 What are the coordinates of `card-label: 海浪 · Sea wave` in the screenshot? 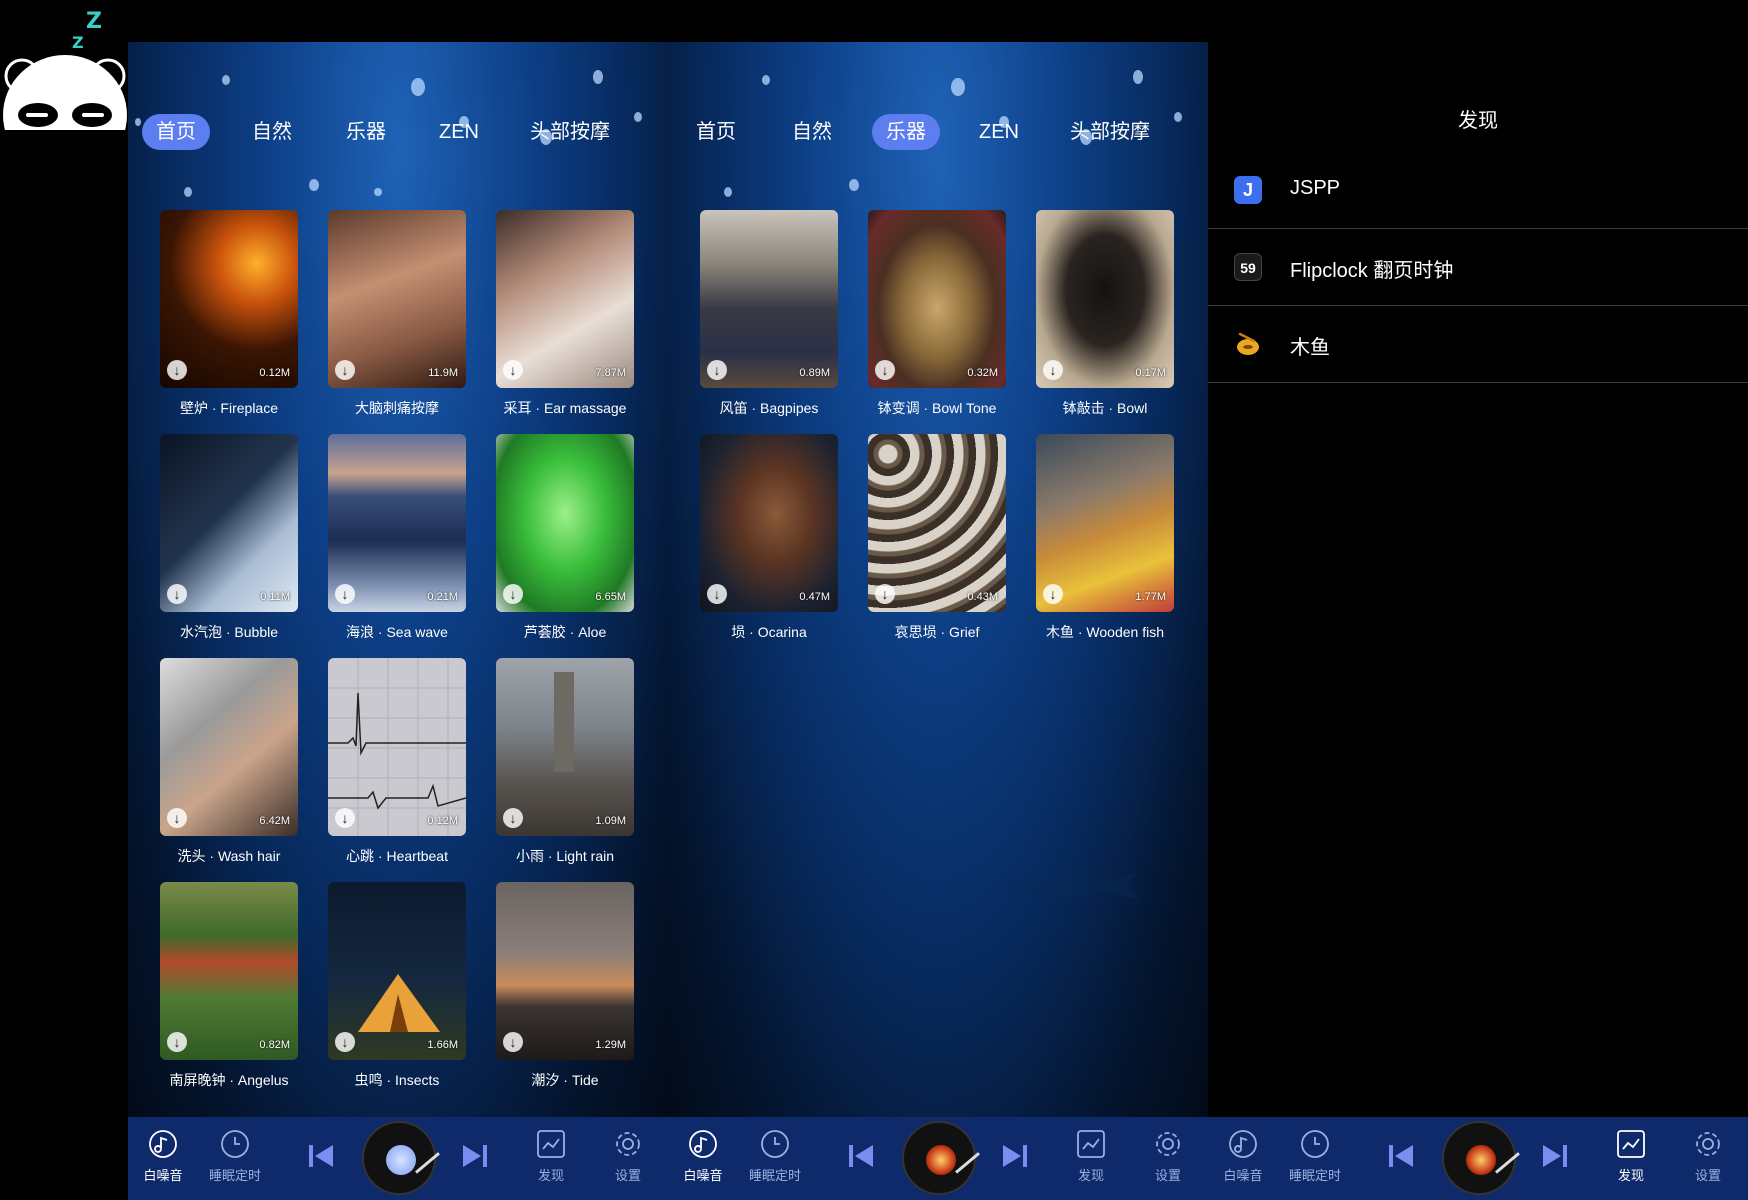 It's located at (397, 632).